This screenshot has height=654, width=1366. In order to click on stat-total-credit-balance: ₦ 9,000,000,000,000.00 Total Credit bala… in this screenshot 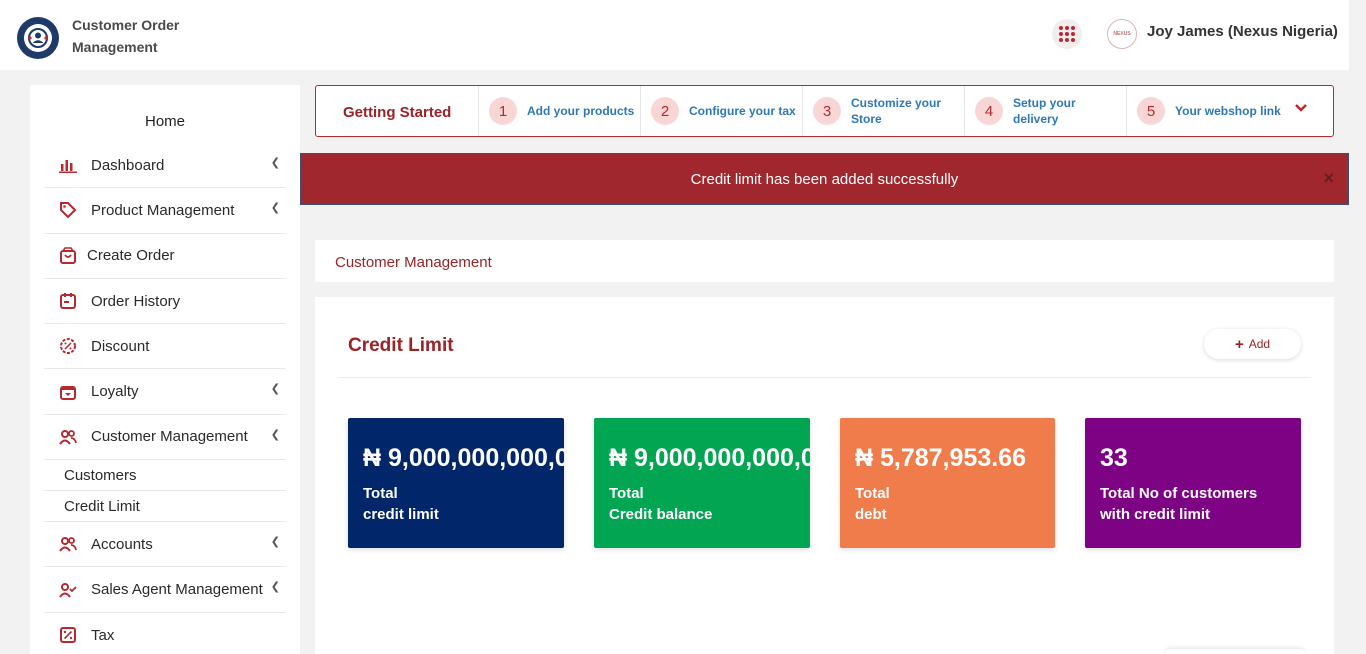, I will do `click(702, 483)`.